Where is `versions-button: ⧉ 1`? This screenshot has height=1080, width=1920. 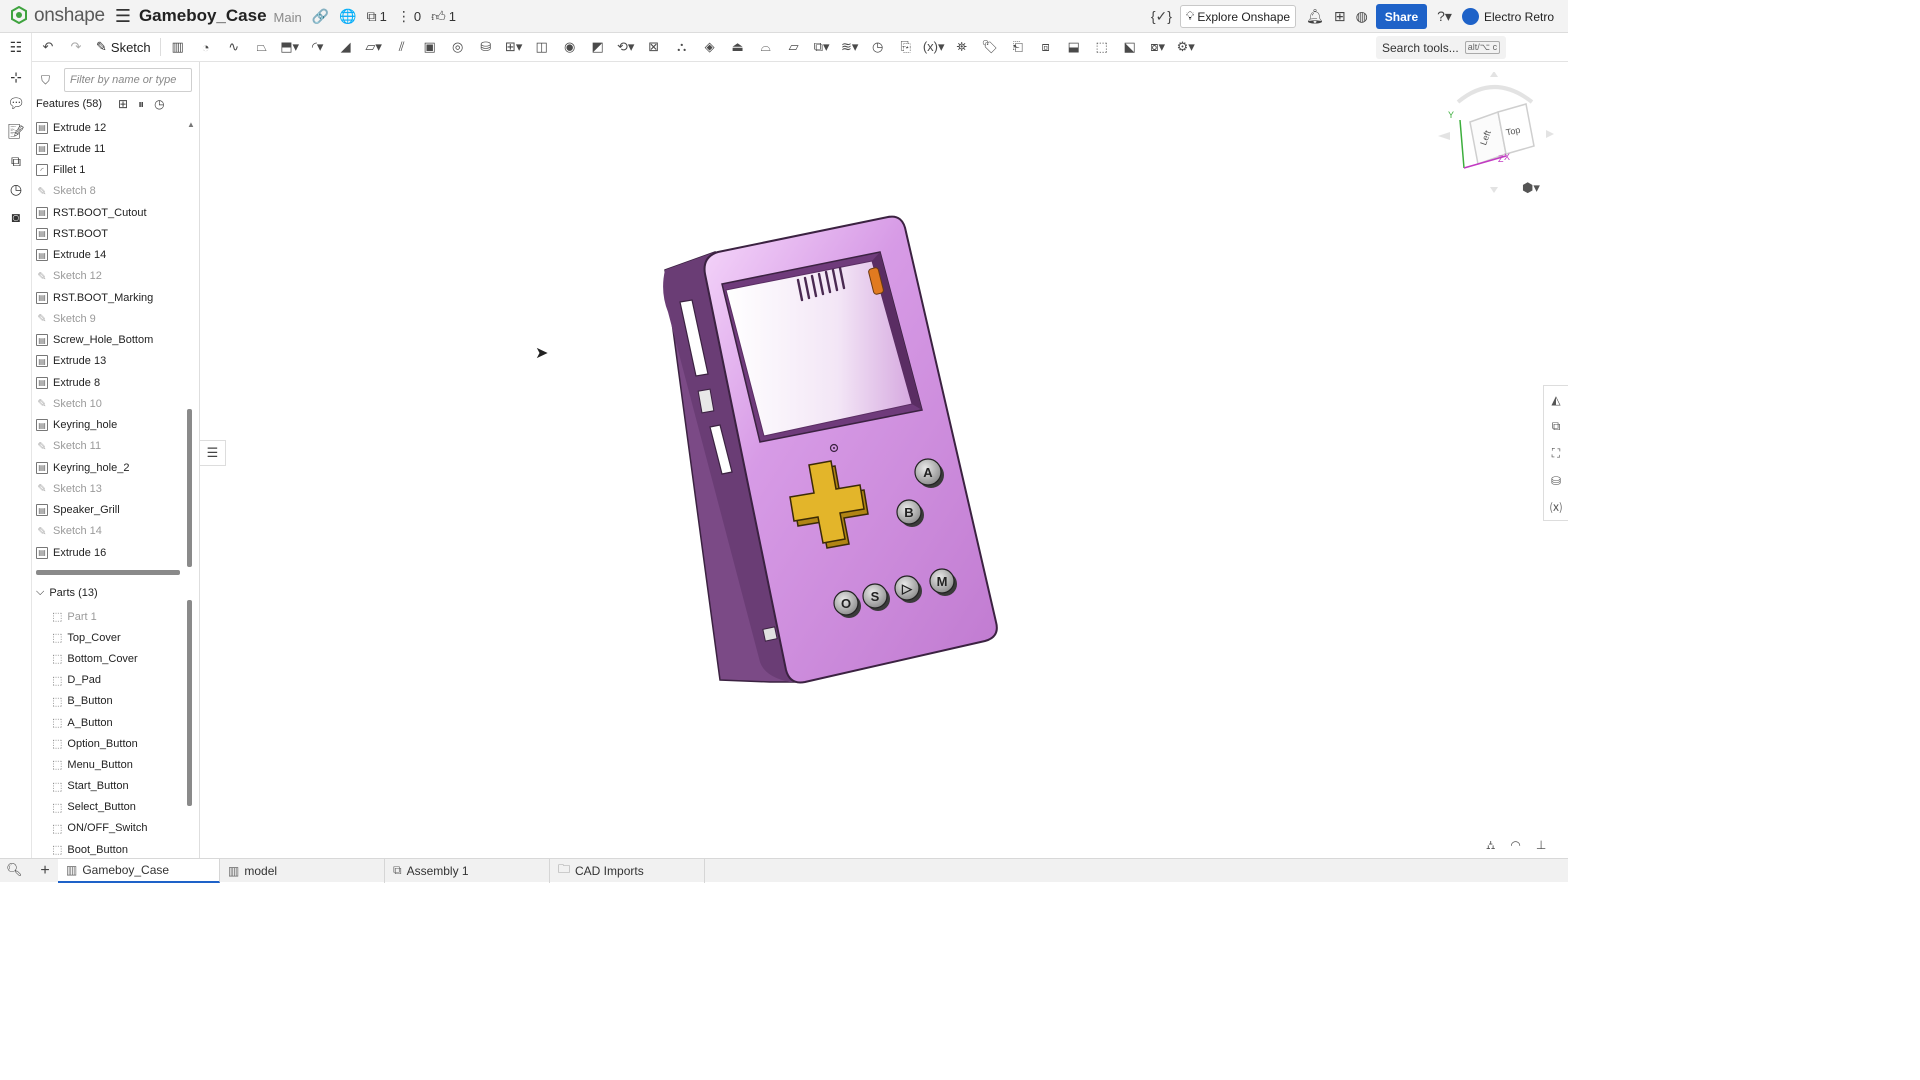 versions-button: ⧉ 1 is located at coordinates (377, 16).